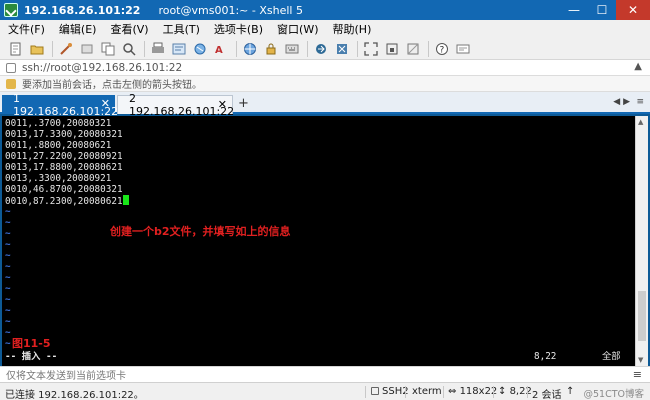 The image size is (650, 400). What do you see at coordinates (58, 178) in the screenshot?
I see `terminal-line: 0013,.3300,20080921` at bounding box center [58, 178].